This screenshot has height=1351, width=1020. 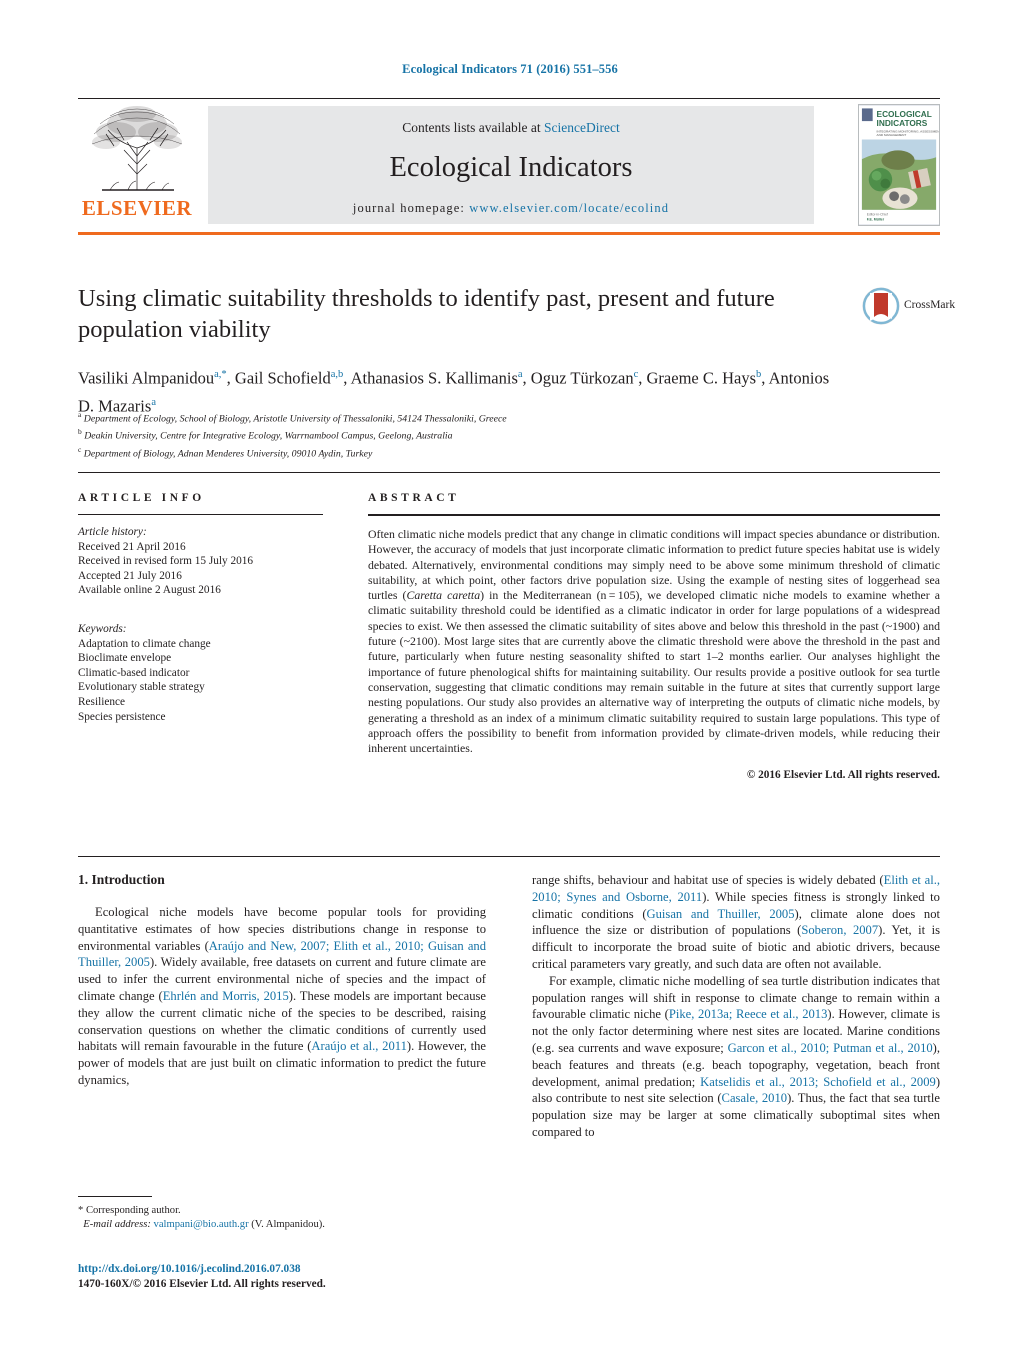 What do you see at coordinates (509, 233) in the screenshot?
I see `masthead-orange-rule` at bounding box center [509, 233].